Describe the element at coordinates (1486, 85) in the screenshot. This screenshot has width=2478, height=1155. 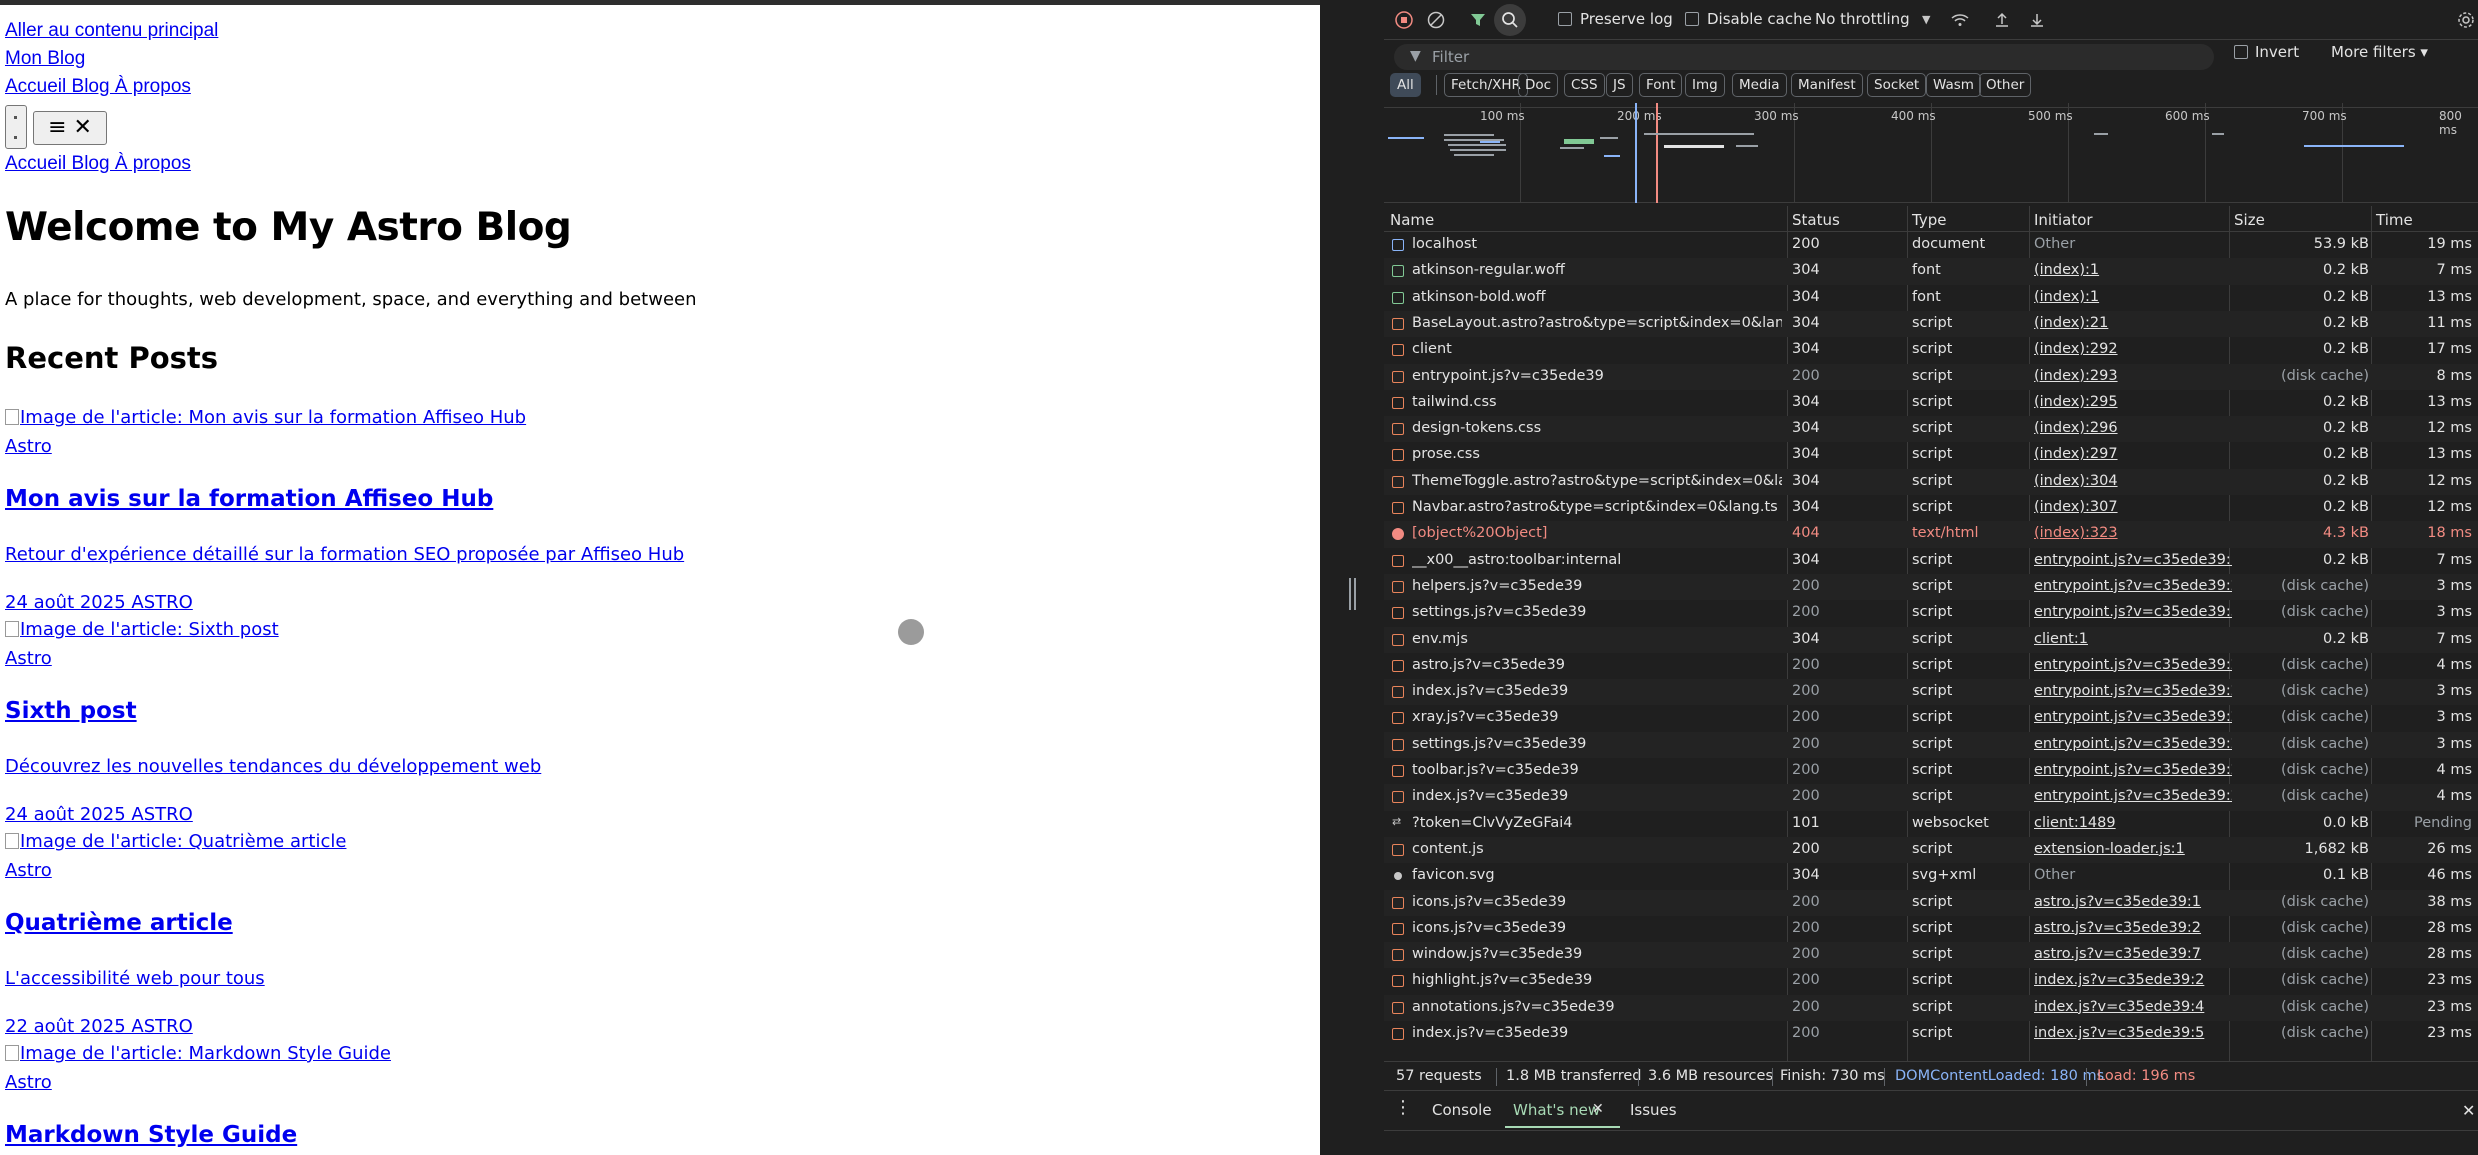
I see `chip-fetch-xhr: Fetch/XHR` at that location.